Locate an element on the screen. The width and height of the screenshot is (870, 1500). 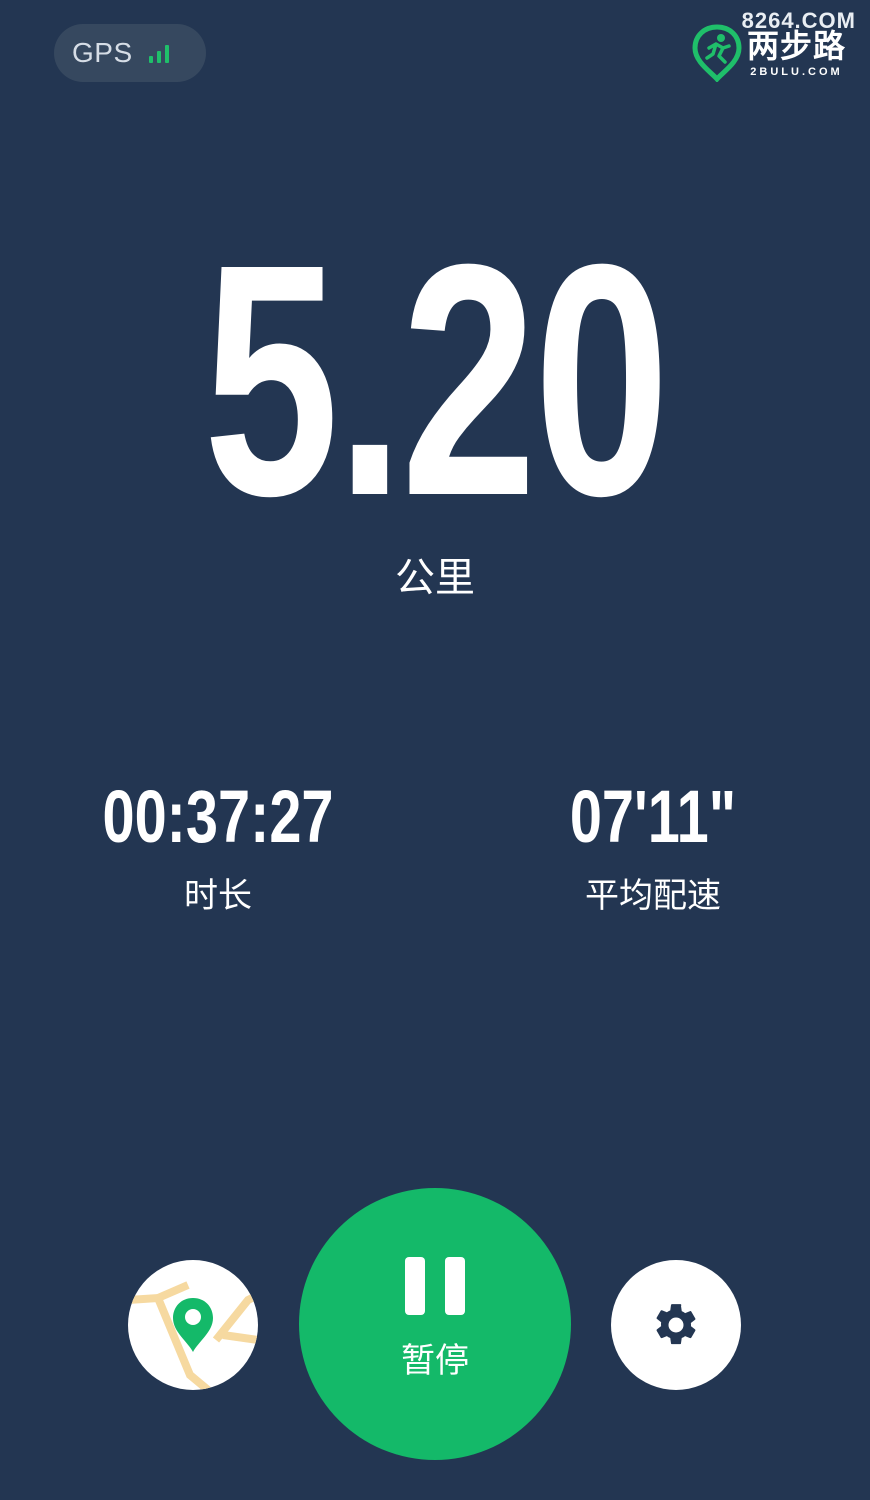
brand-name: 两步路 is located at coordinates (796, 46).